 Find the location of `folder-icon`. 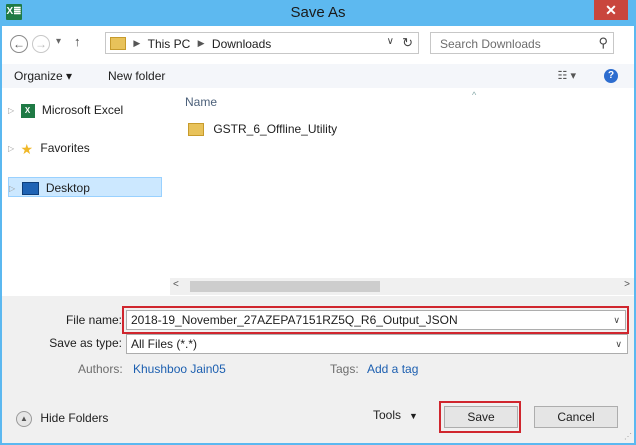

folder-icon is located at coordinates (196, 130).